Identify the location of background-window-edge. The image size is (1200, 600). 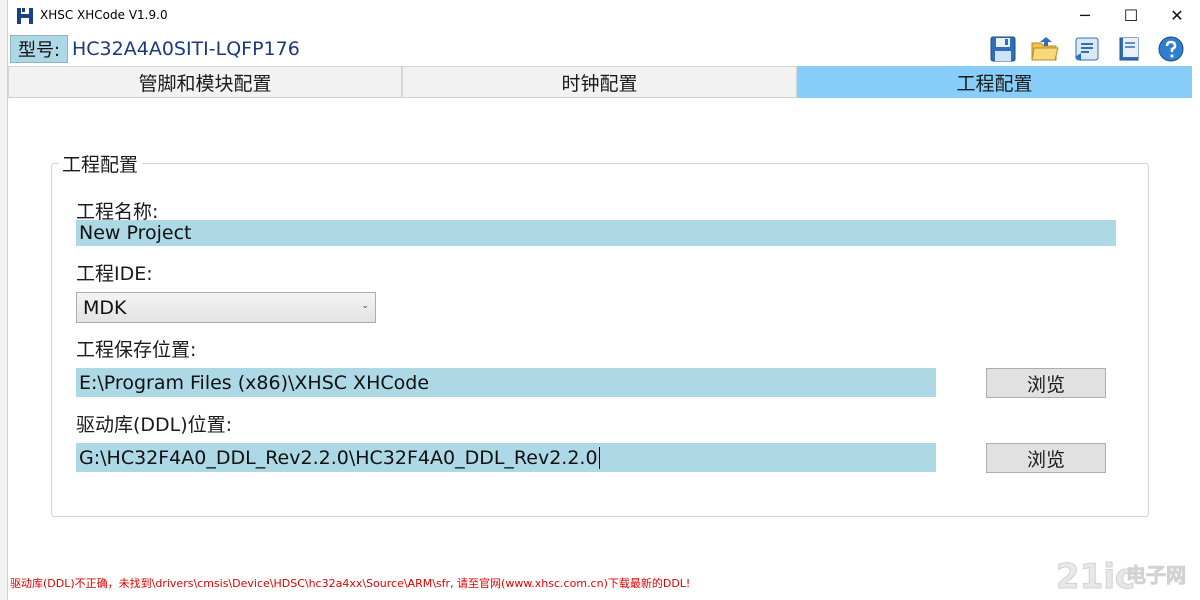
(4, 300).